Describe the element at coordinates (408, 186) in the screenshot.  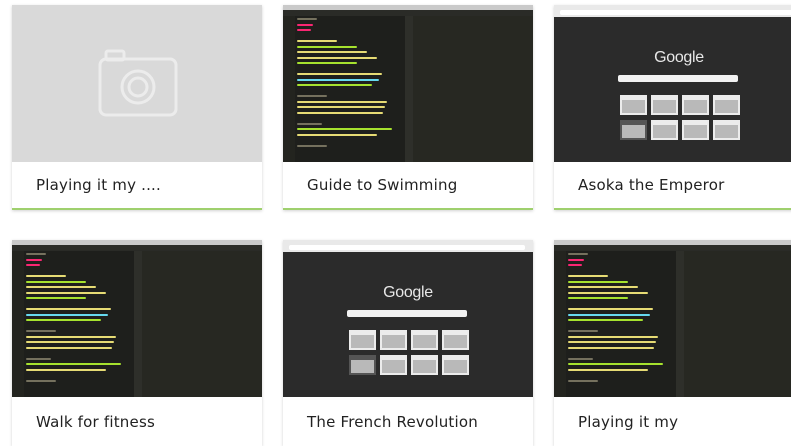
I see `card-title: Guide to Swimming` at that location.